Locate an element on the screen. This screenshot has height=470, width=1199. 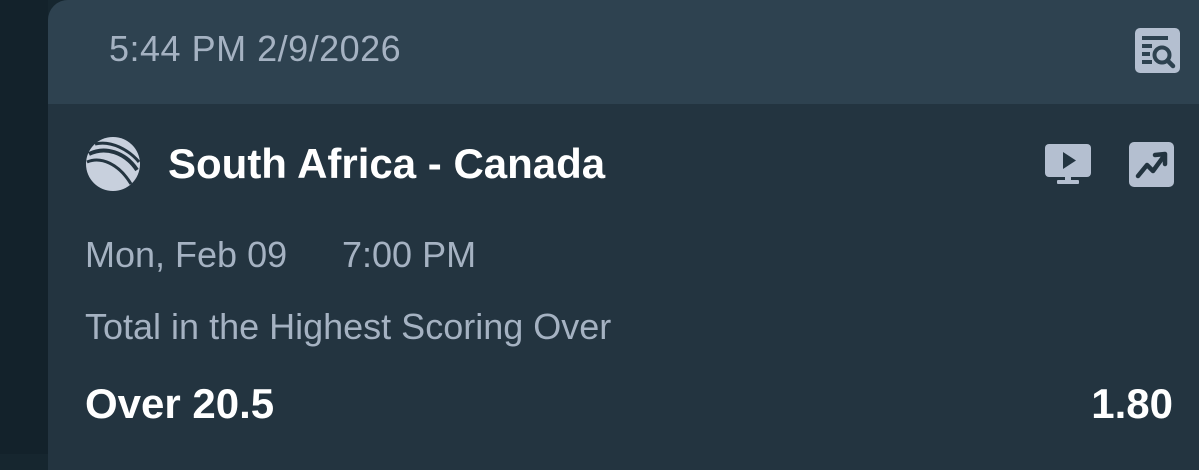
left-sidebar-strip is located at coordinates (24, 227).